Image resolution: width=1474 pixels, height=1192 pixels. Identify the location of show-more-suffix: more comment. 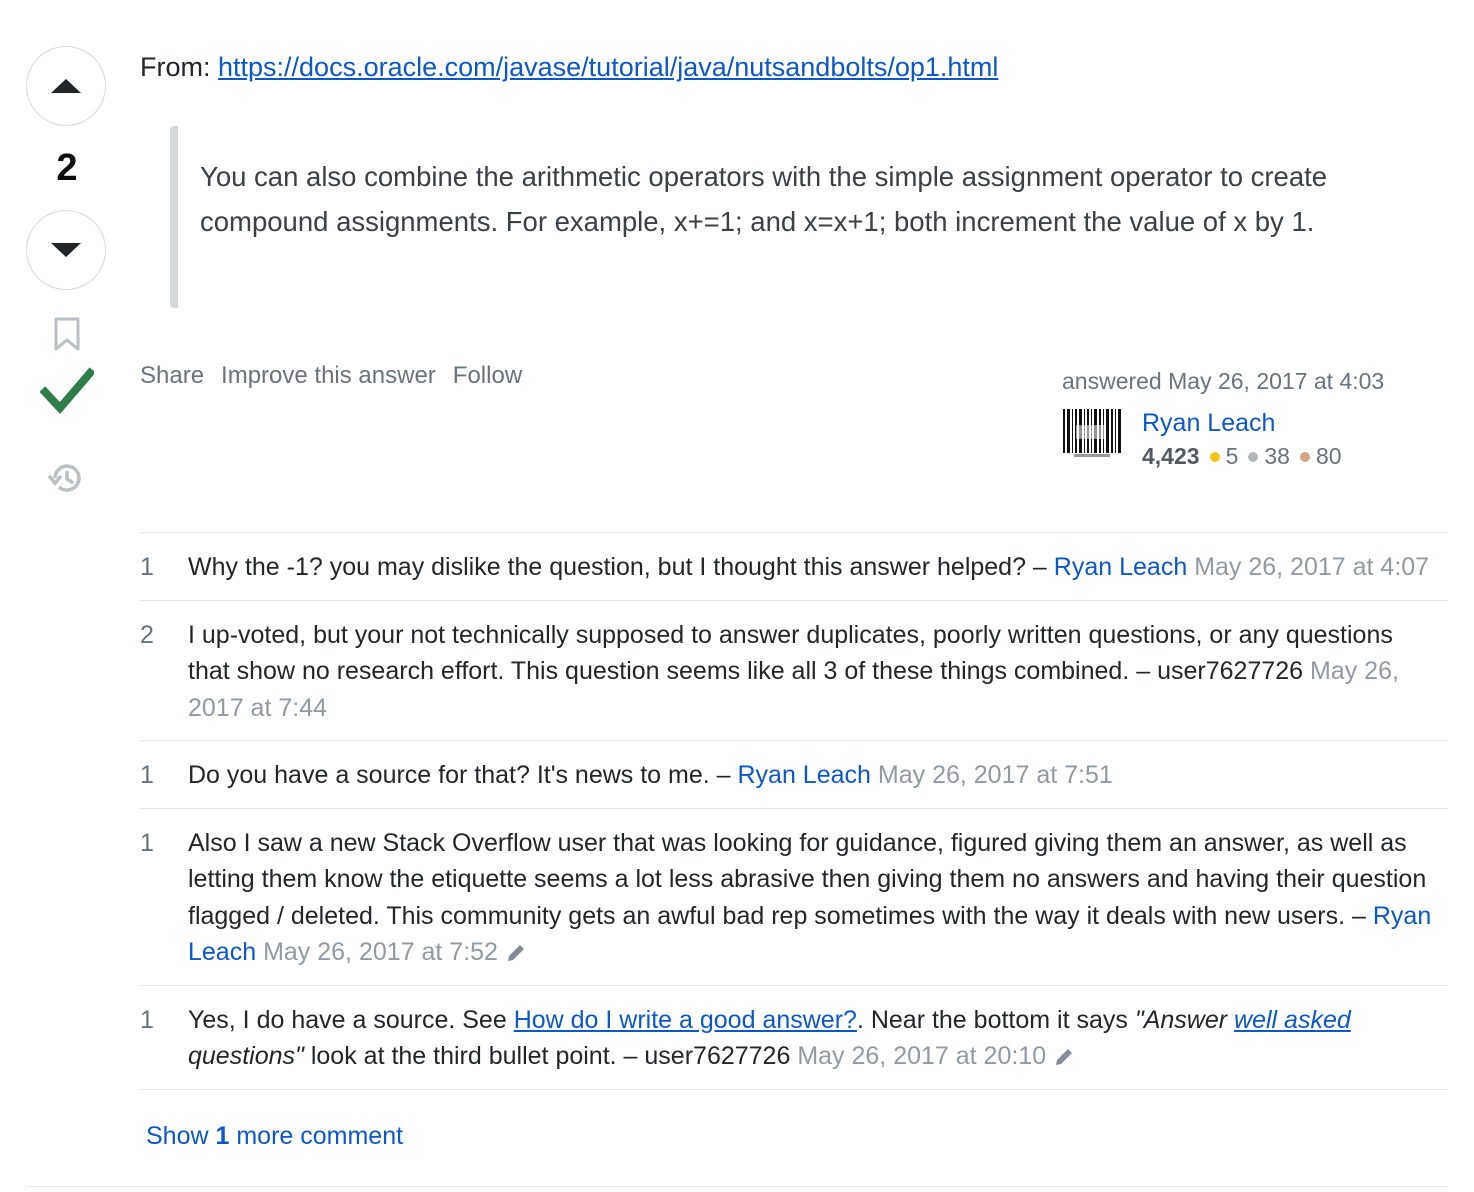
(316, 1136).